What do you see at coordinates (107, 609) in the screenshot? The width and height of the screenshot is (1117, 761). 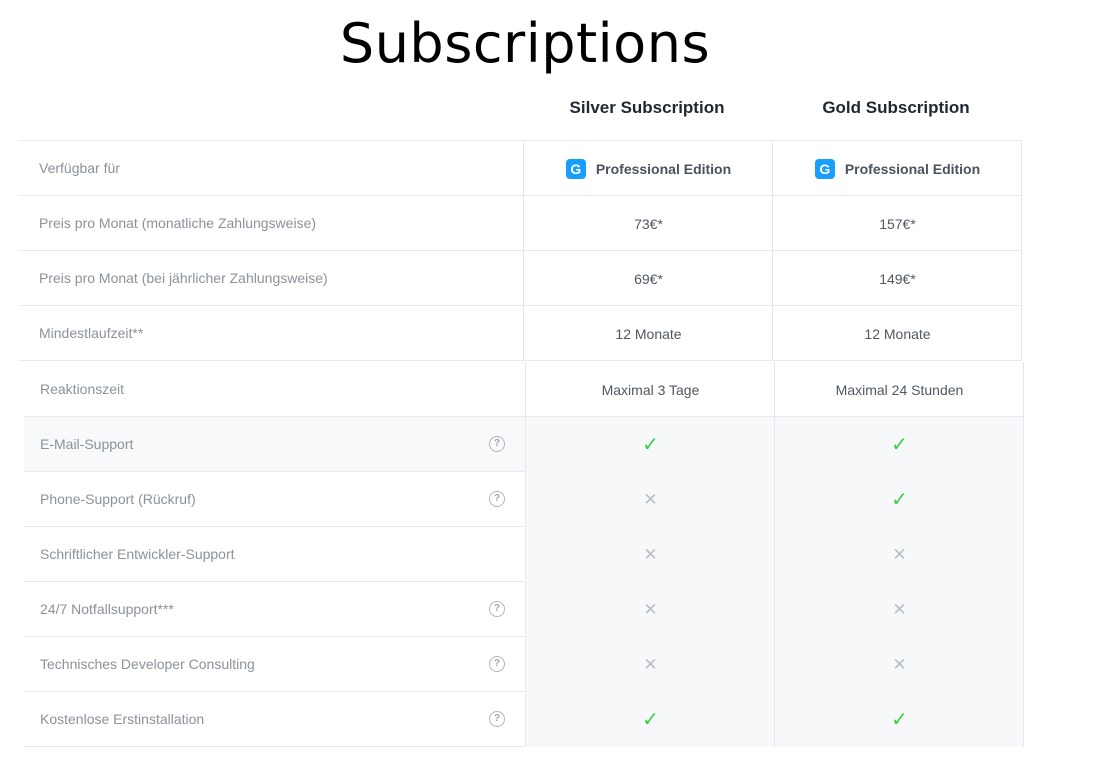 I see `row-label: 24/7 Notfallsupport***` at bounding box center [107, 609].